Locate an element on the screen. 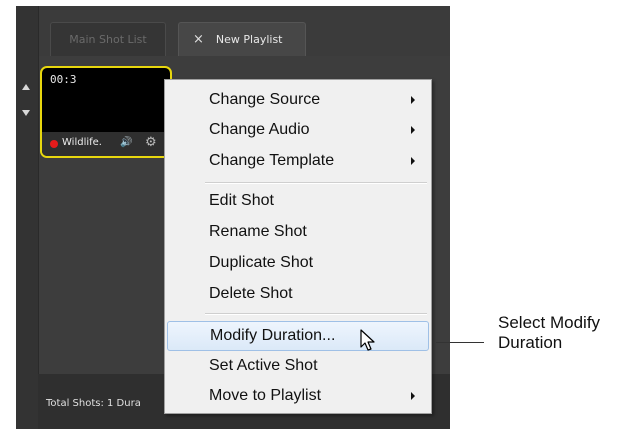 Image resolution: width=633 pixels, height=429 pixels. menu-item-label: Duplicate Shot is located at coordinates (261, 262).